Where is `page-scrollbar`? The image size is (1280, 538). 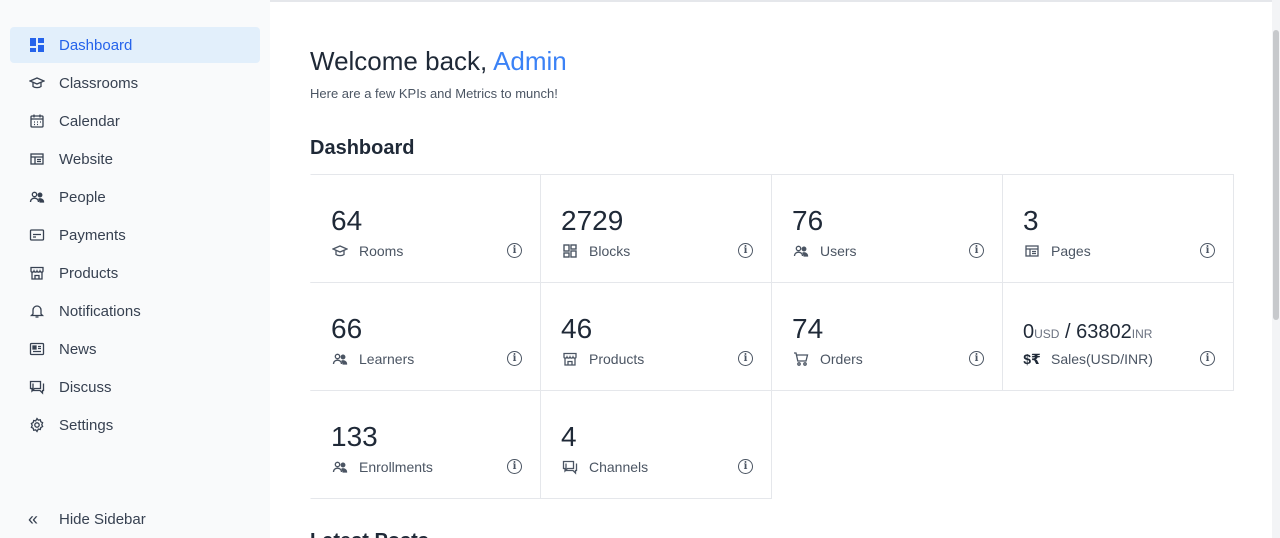
page-scrollbar is located at coordinates (1276, 269).